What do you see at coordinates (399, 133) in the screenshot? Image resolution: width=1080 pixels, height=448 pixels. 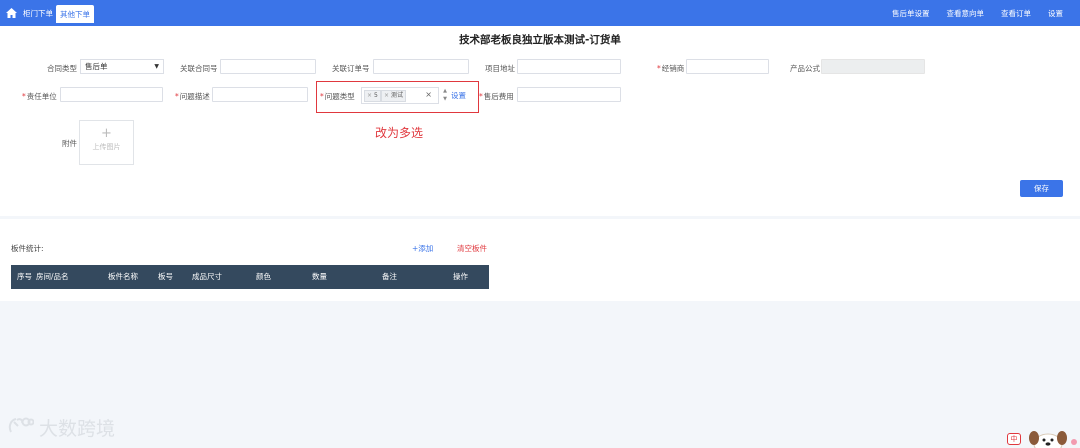 I see `annotation-note: 改为多选` at bounding box center [399, 133].